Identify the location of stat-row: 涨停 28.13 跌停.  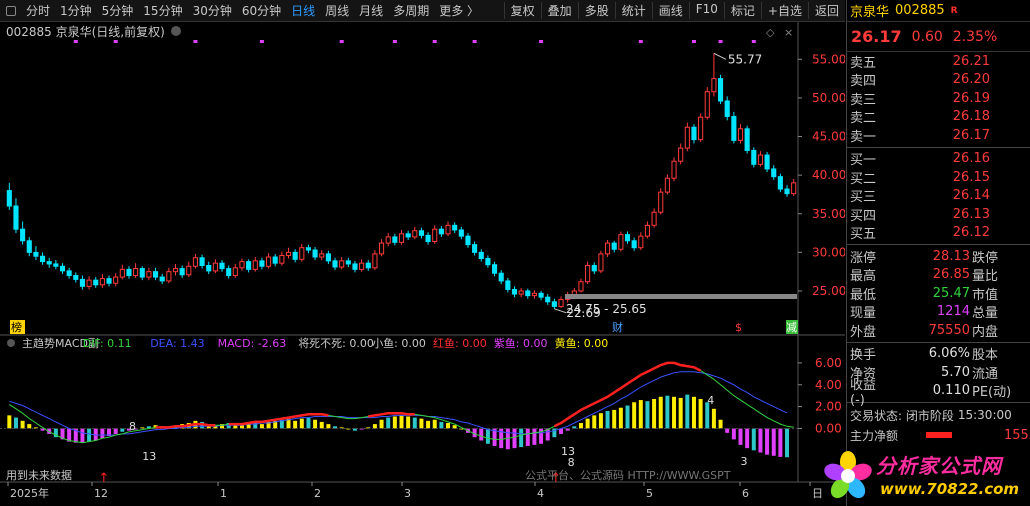
(938, 256).